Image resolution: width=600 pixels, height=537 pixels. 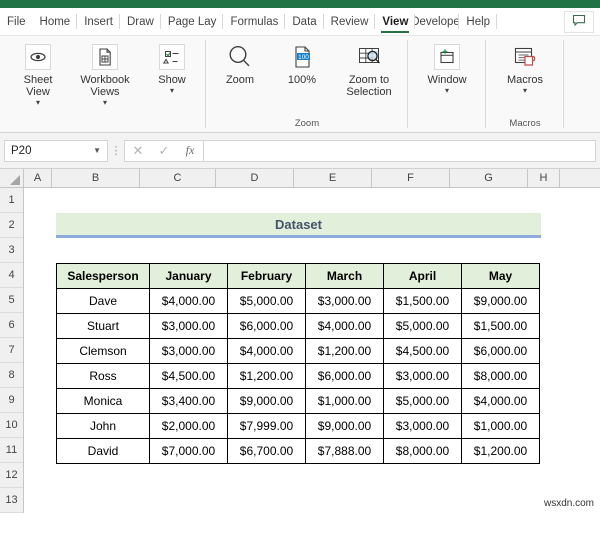 I want to click on cell-january: $4,500.00, so click(x=188, y=376).